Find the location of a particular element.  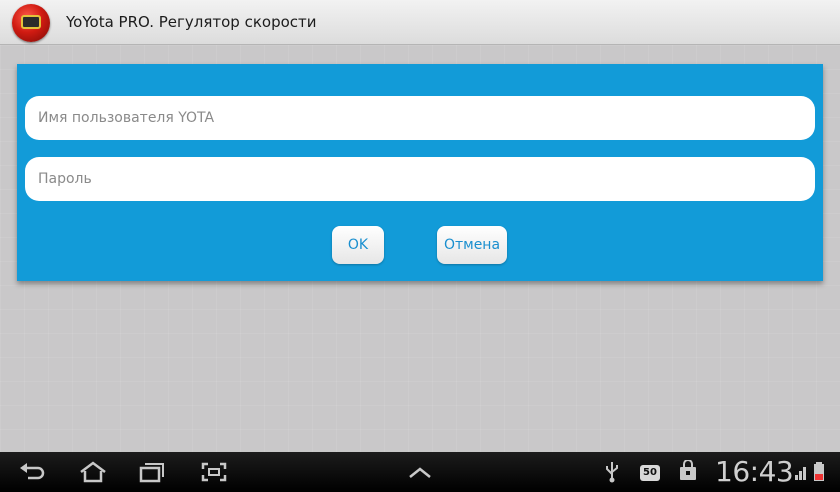

recent-apps-icon is located at coordinates (152, 472).